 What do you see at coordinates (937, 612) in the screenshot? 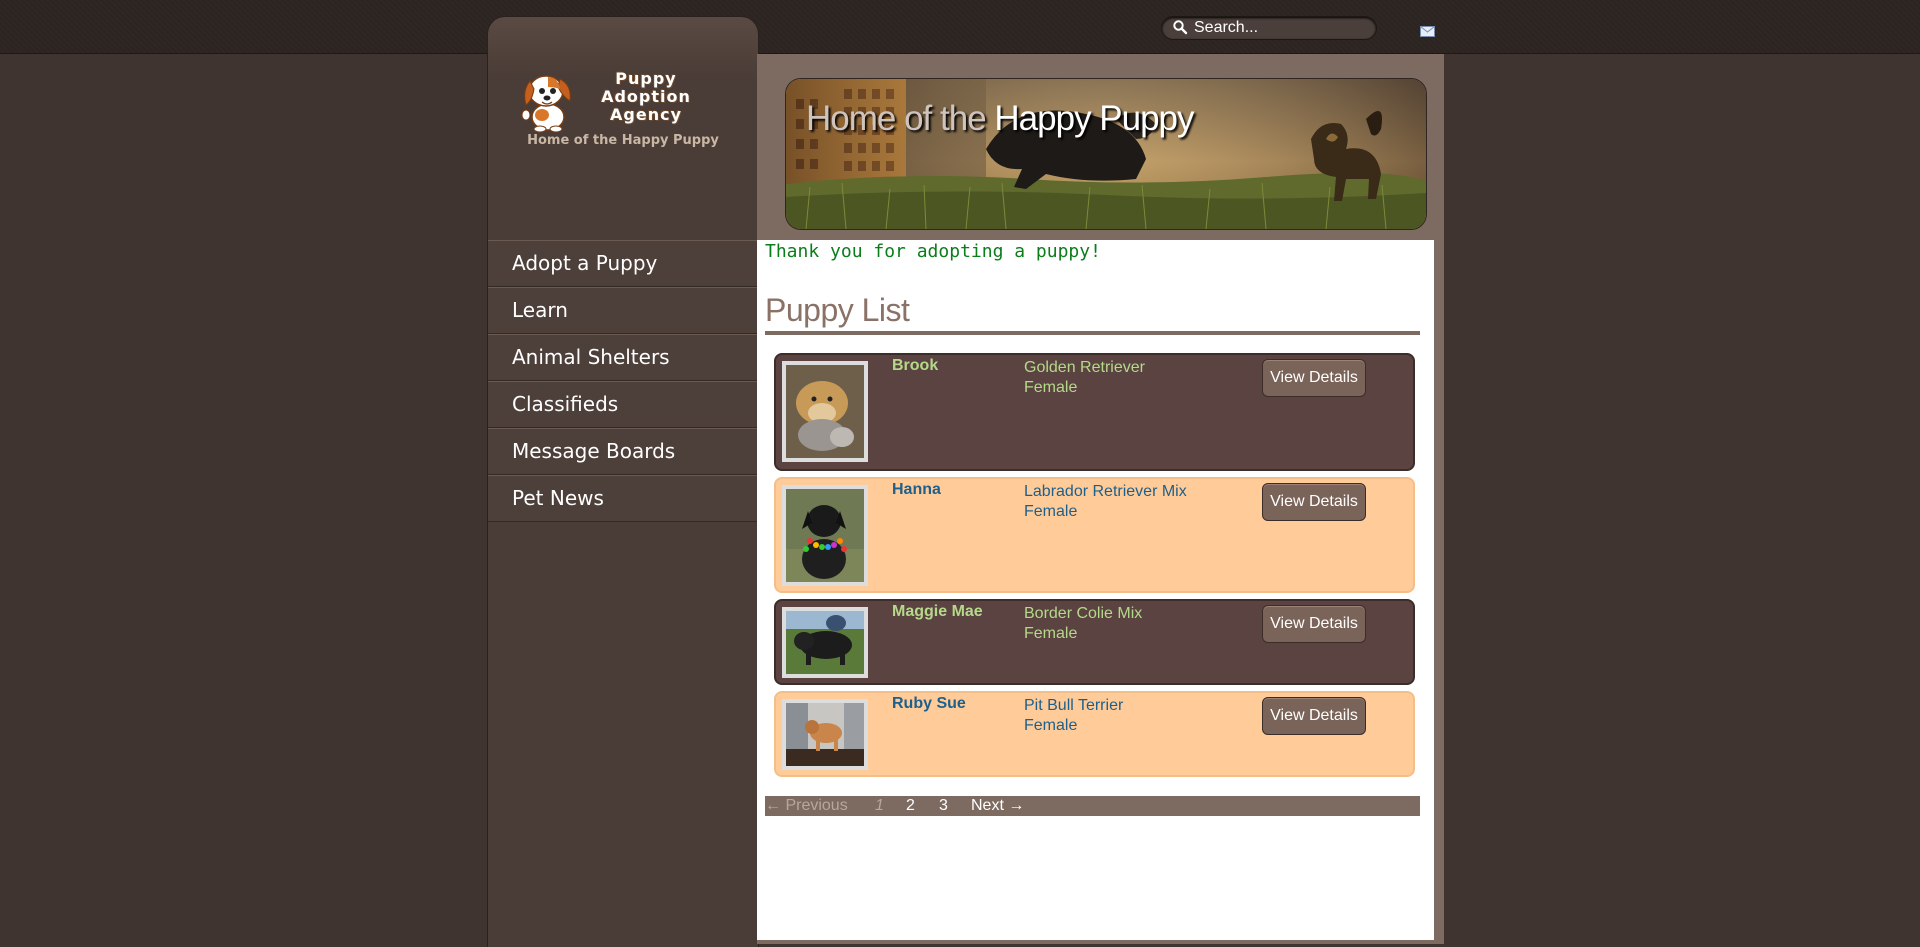
I see `puppy-name: Maggie Mae` at bounding box center [937, 612].